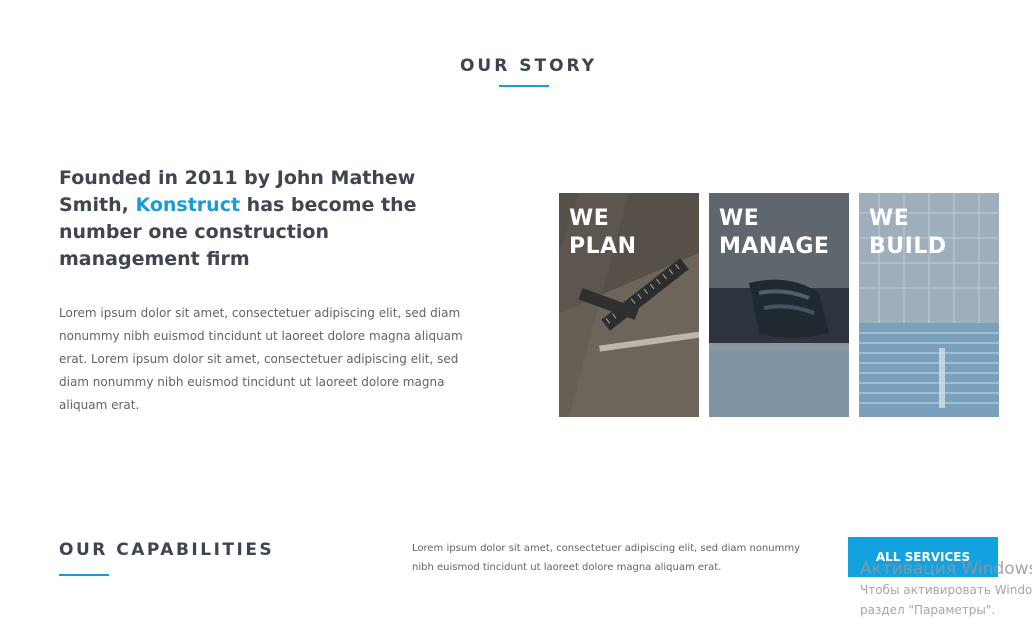 Image resolution: width=1032 pixels, height=618 pixels. What do you see at coordinates (603, 246) in the screenshot?
I see `panel-label-line2: PLAN` at bounding box center [603, 246].